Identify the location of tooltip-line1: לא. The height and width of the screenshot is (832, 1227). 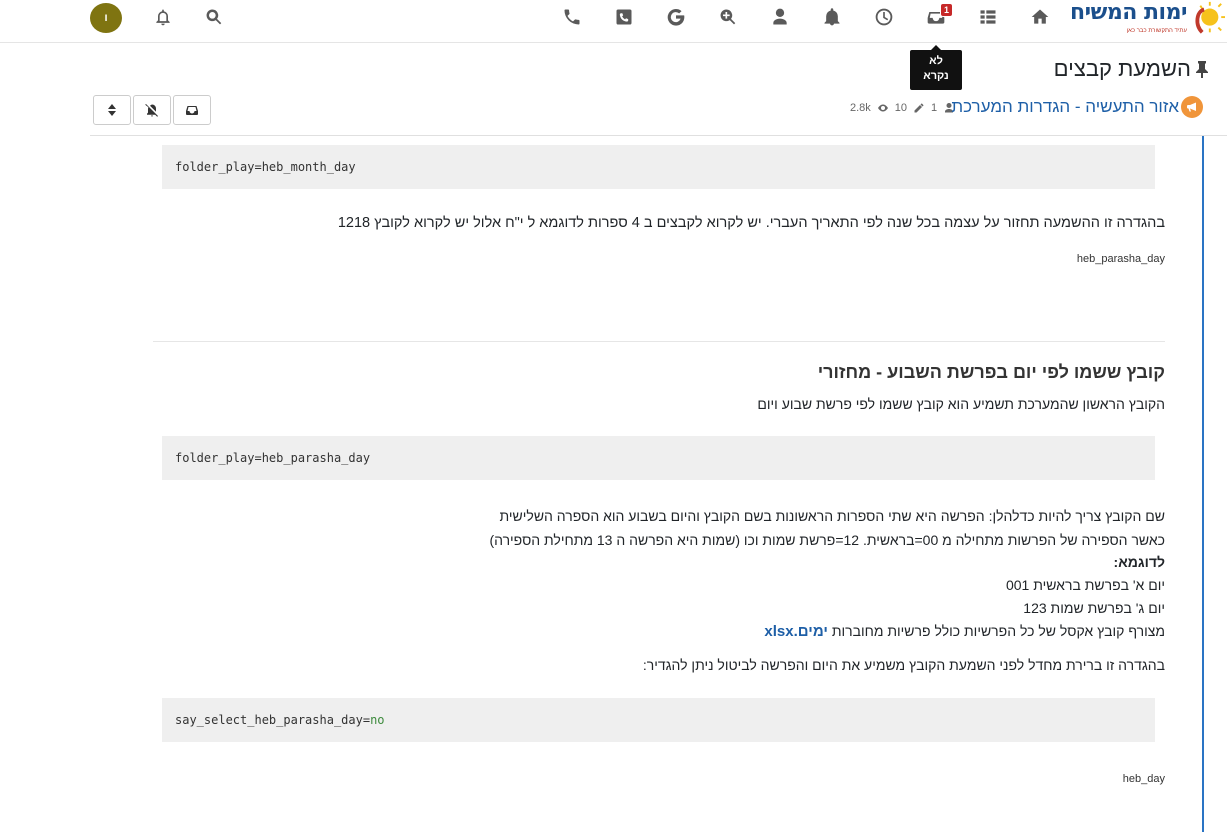
(936, 61).